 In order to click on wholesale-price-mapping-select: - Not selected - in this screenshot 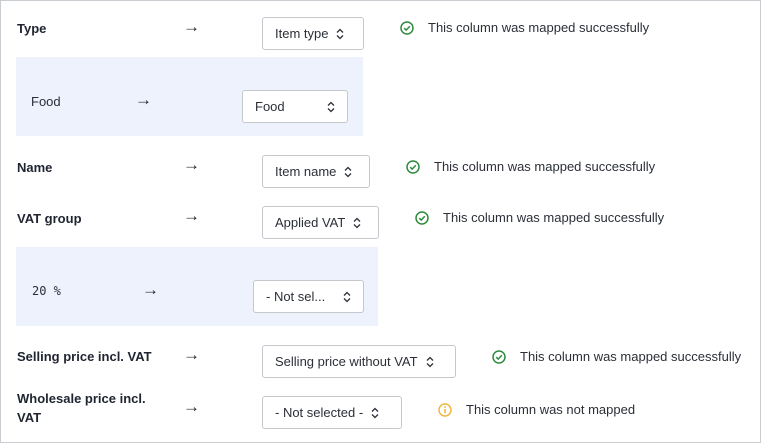, I will do `click(332, 412)`.